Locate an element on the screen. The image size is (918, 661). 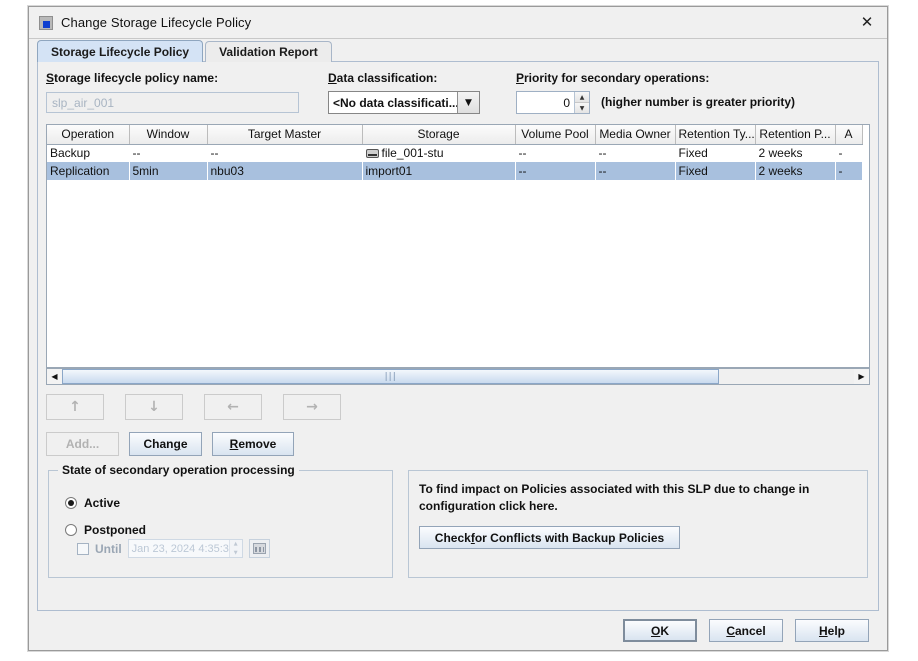
until-label: Until is located at coordinates (108, 548).